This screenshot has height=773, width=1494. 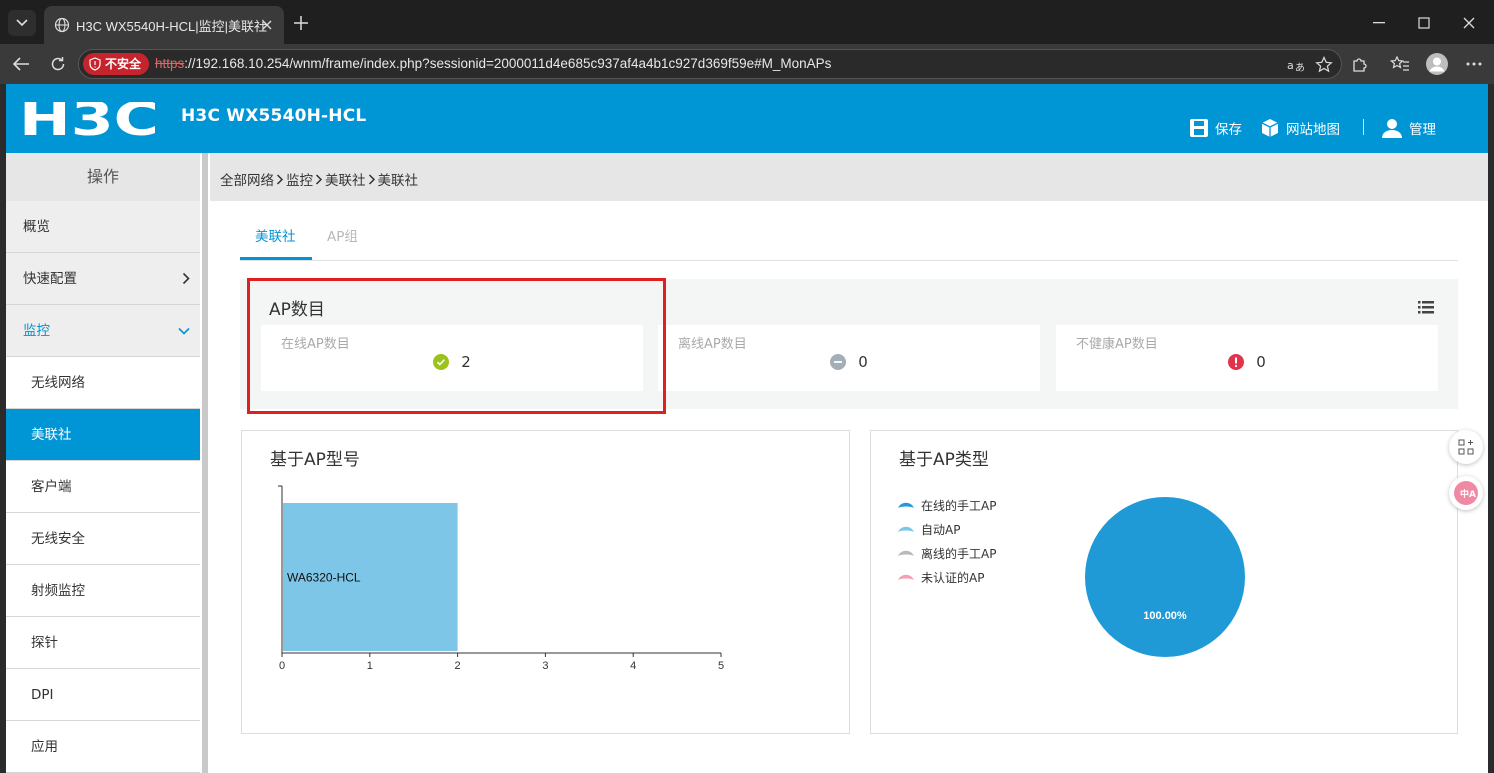 I want to click on sidebar-item-clients: 客户端, so click(x=103, y=487).